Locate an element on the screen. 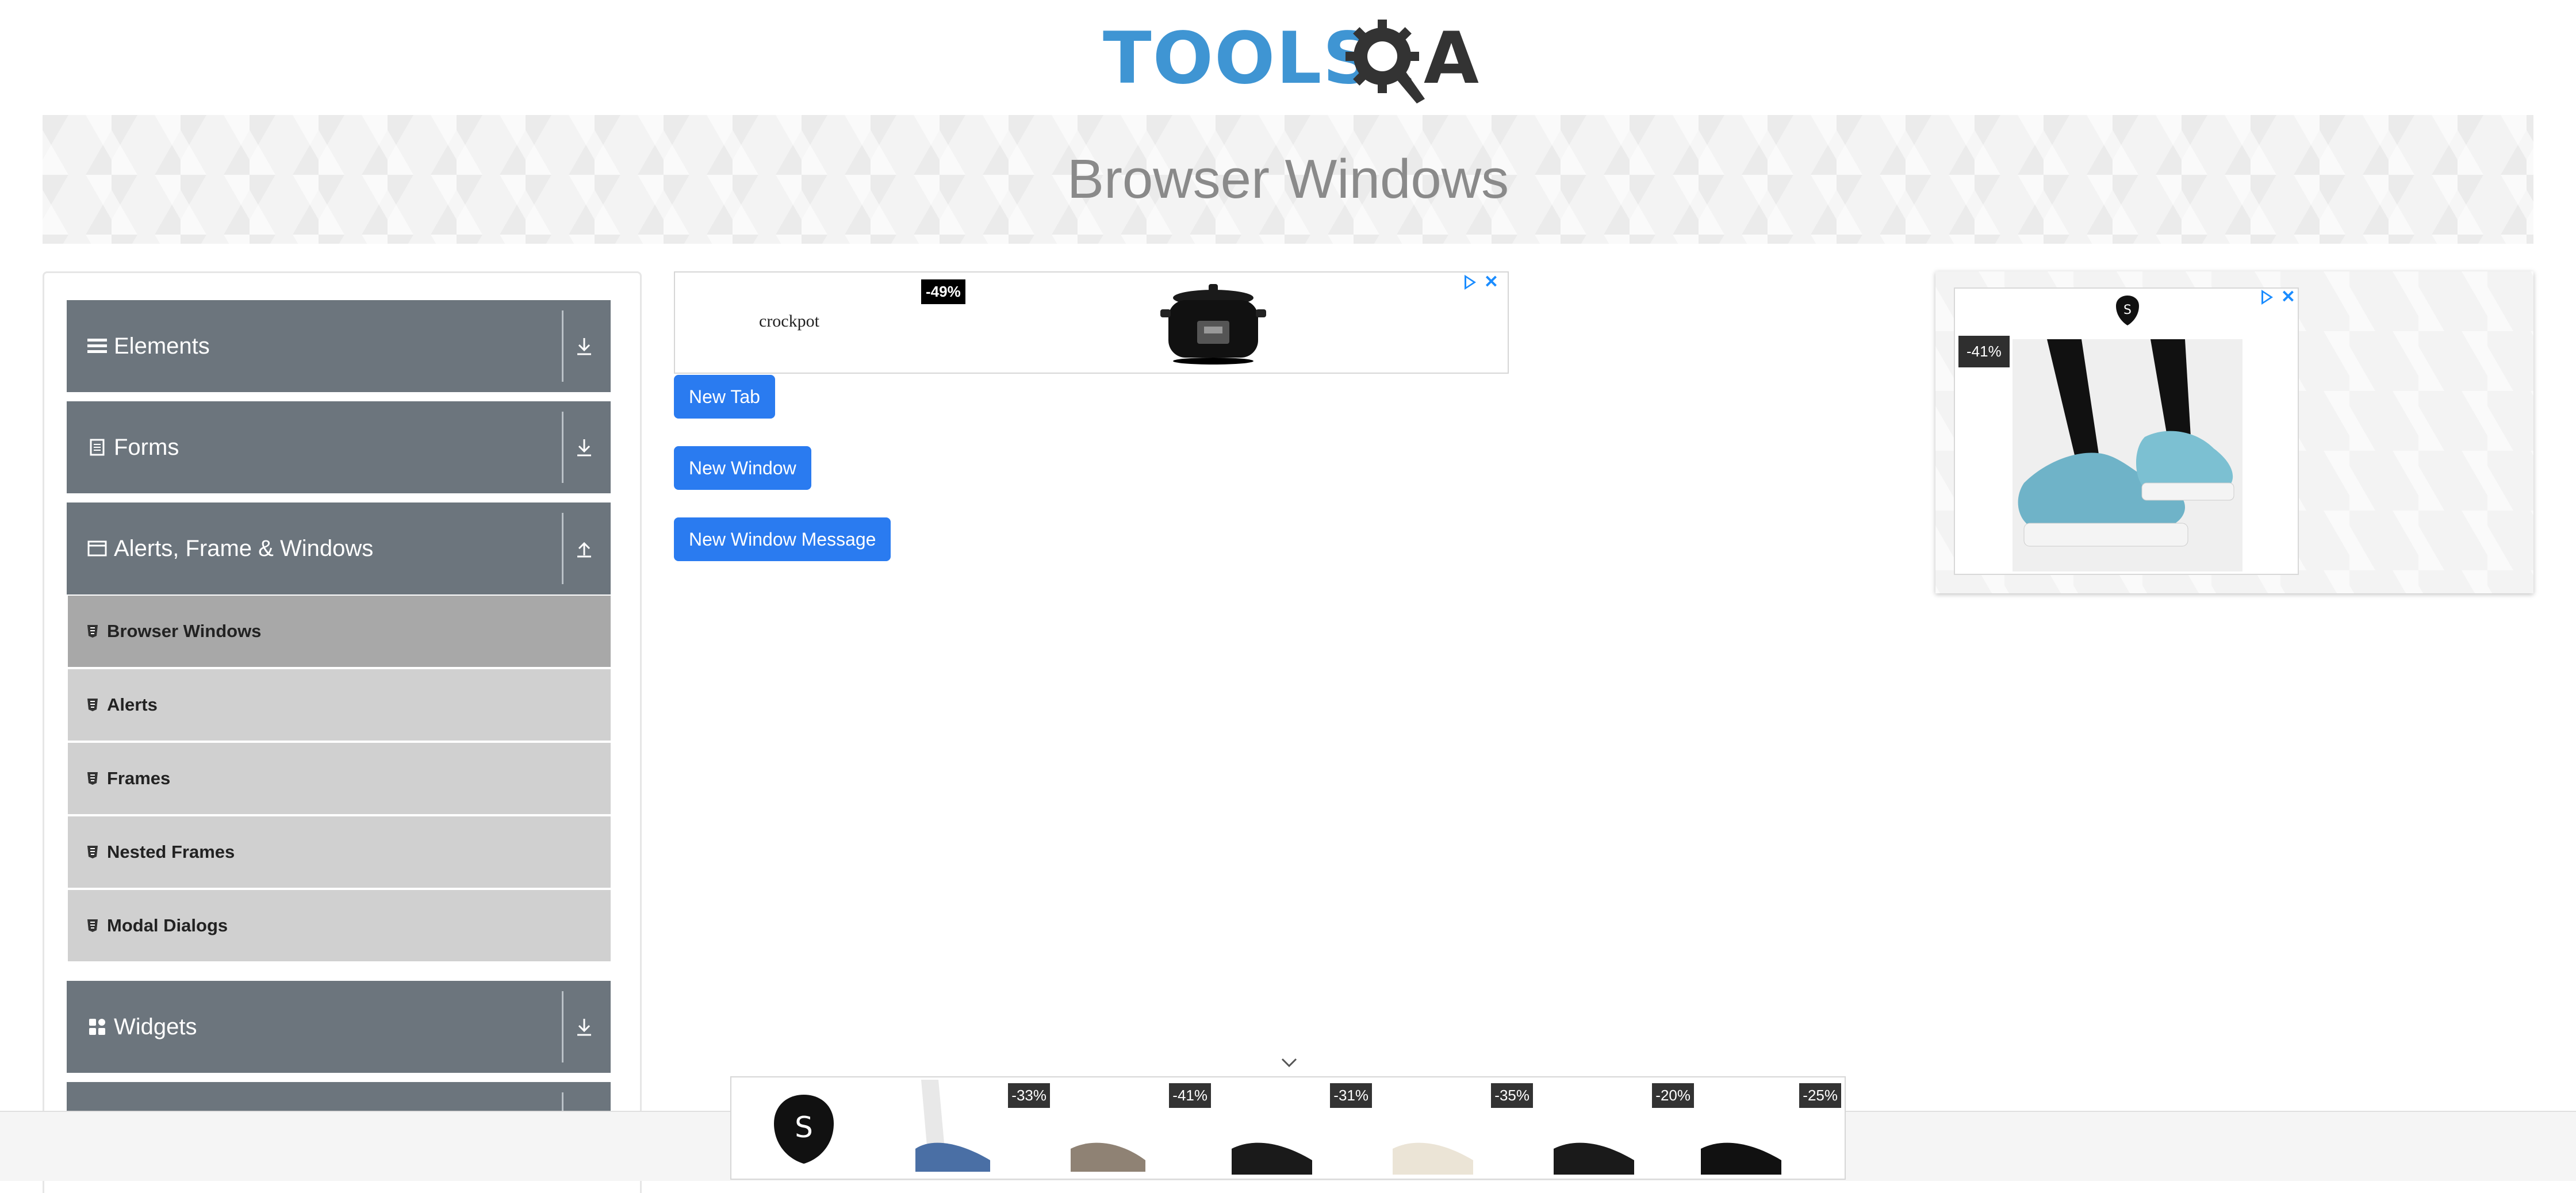  gear-q-icon is located at coordinates (1385, 61).